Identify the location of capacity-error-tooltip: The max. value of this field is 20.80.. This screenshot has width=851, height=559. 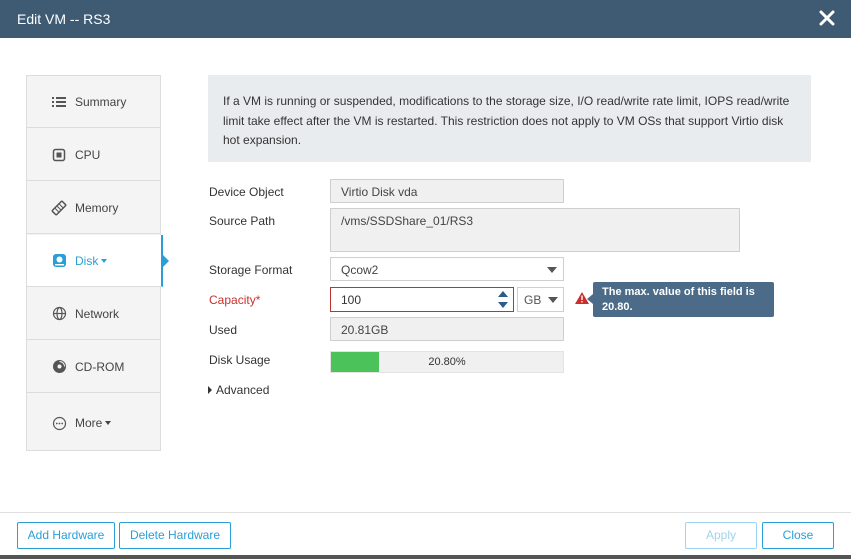
(680, 299).